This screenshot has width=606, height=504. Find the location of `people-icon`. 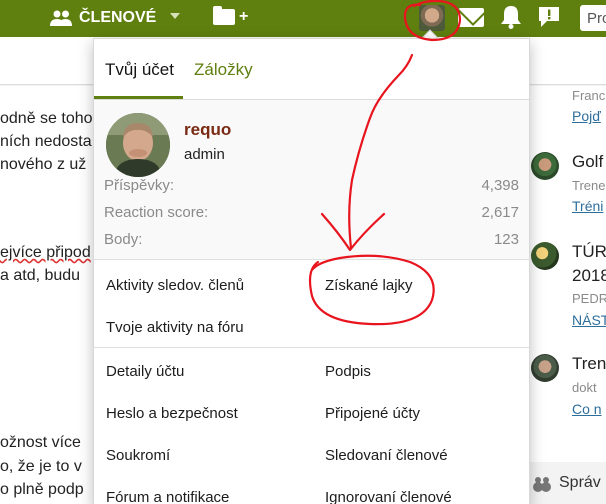

people-icon is located at coordinates (542, 483).